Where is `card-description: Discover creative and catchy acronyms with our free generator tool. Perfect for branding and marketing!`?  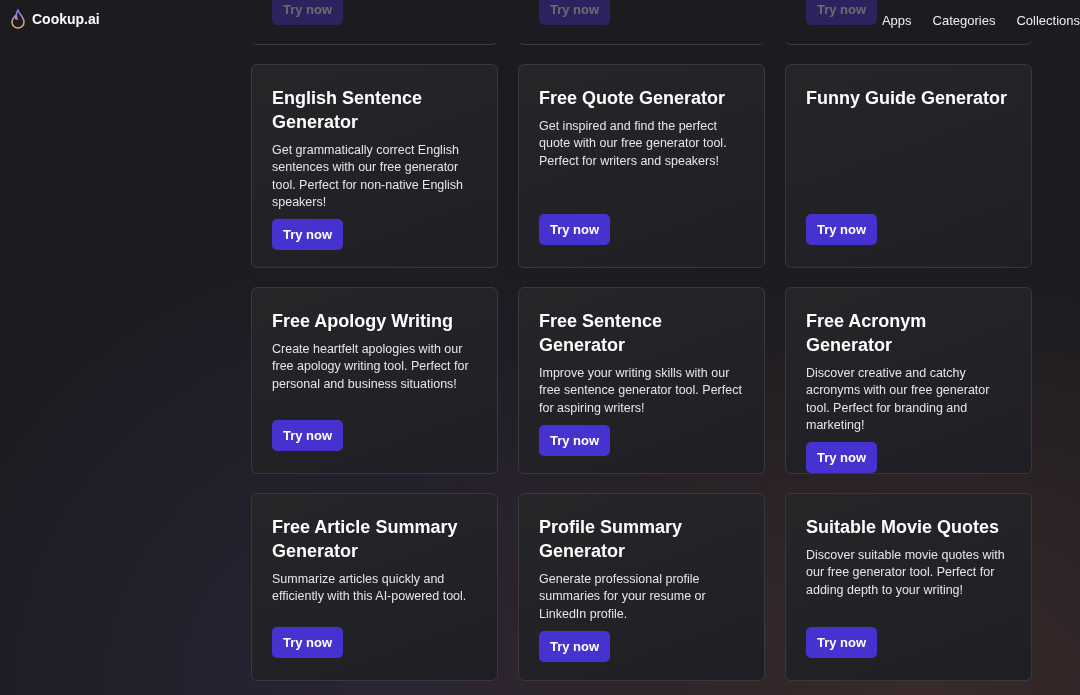 card-description: Discover creative and catchy acronyms with our free generator tool. Perfect for branding and marketing! is located at coordinates (898, 399).